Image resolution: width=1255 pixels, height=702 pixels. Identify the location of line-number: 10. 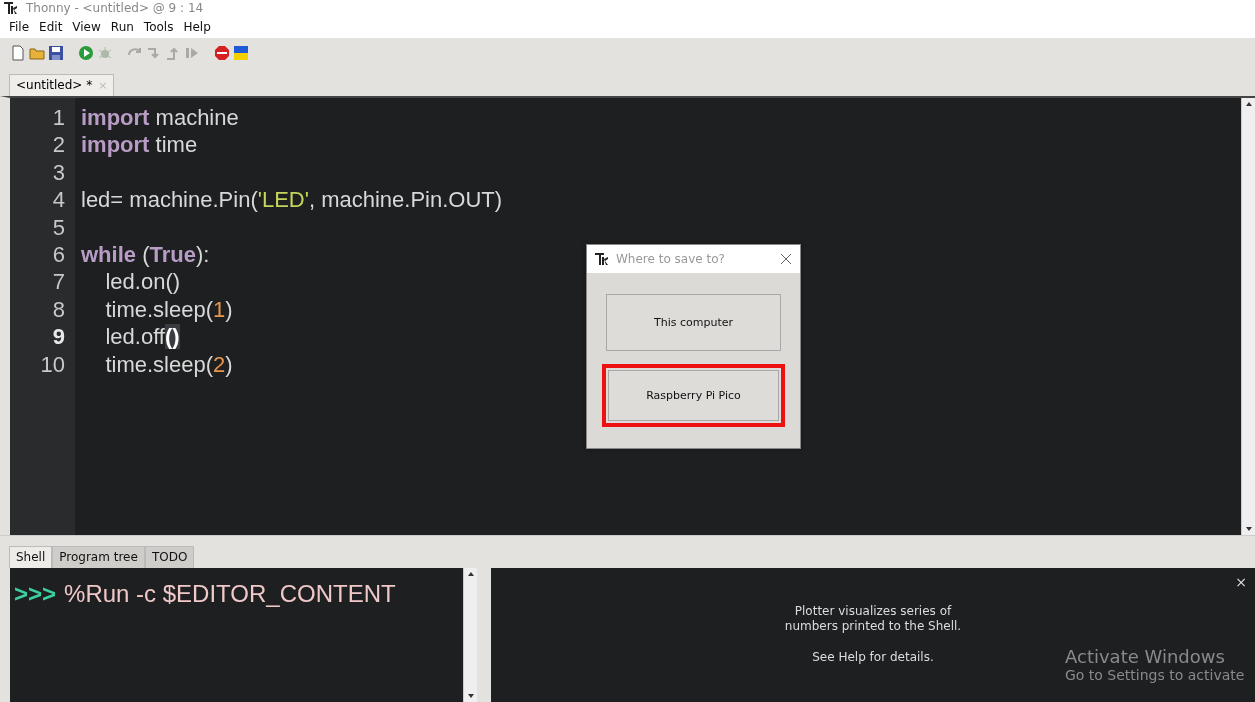
(52, 364).